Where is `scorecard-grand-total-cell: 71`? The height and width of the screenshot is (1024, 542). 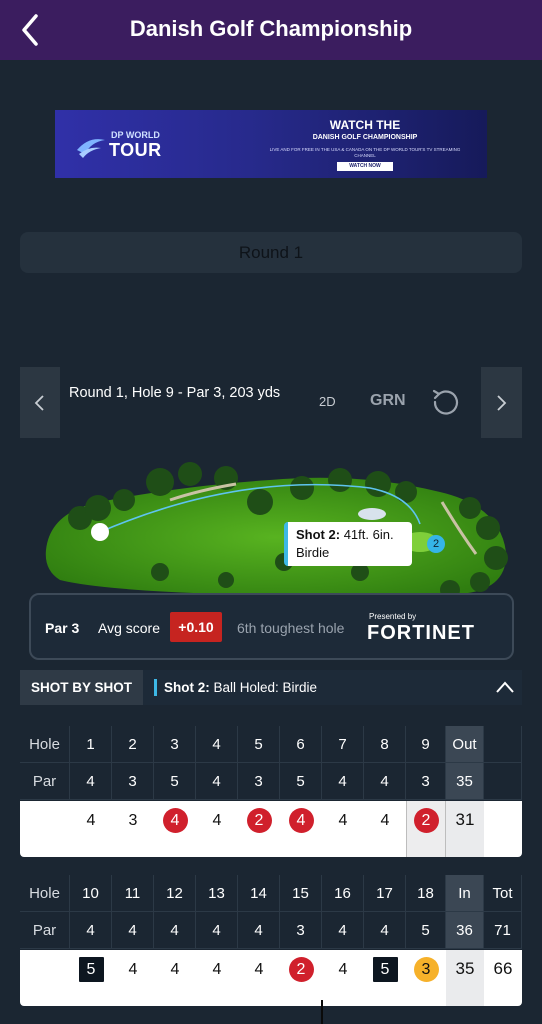 scorecard-grand-total-cell: 71 is located at coordinates (503, 930).